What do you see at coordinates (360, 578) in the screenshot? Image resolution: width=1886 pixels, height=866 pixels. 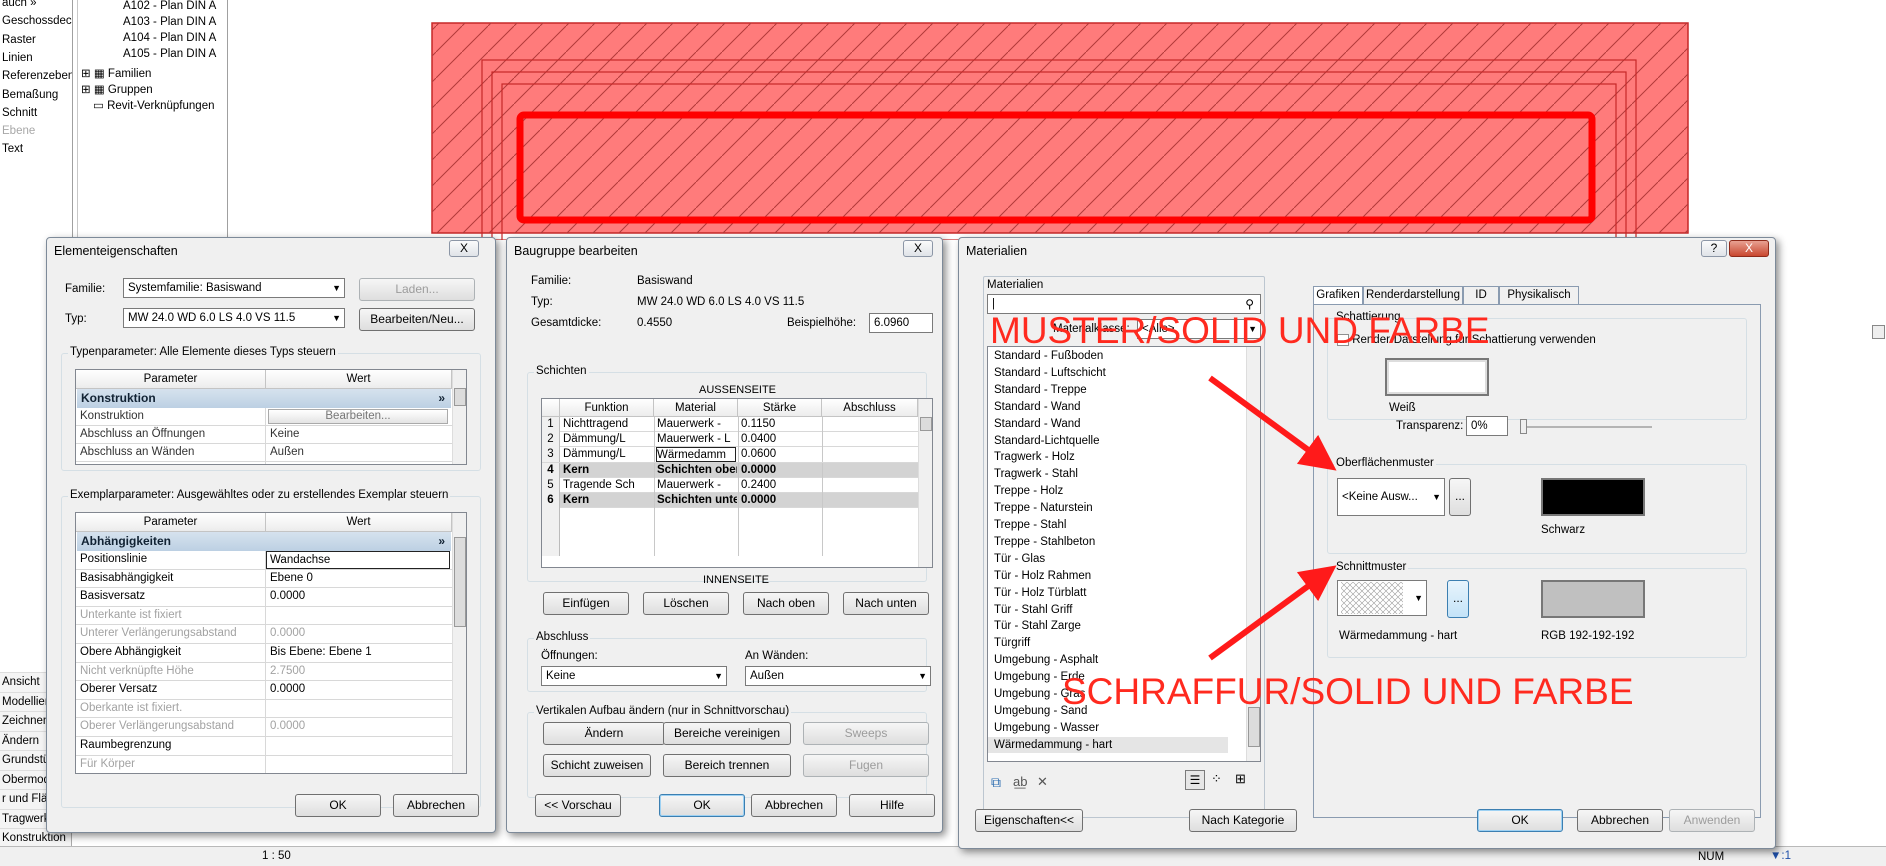 I see `param-value: Ebene 0` at bounding box center [360, 578].